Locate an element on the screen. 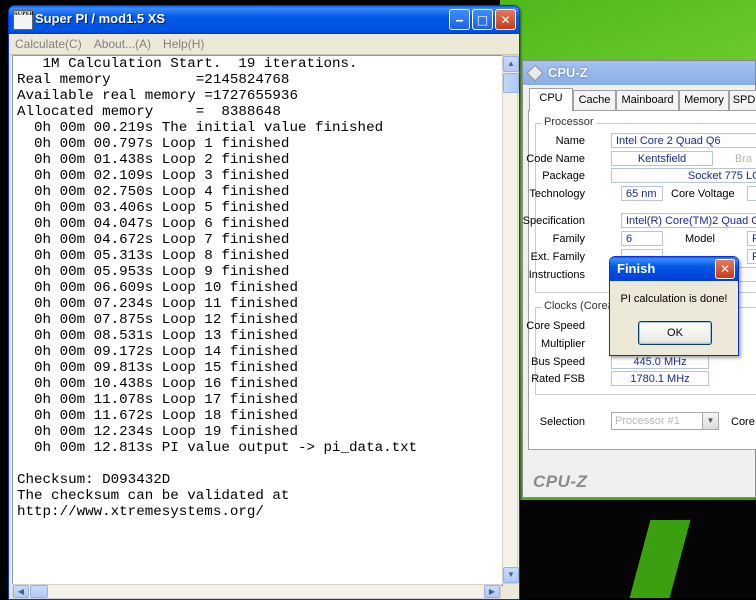 The width and height of the screenshot is (756, 600). output-line: 0h 00m 05.313s Loop 8 finished is located at coordinates (153, 256).